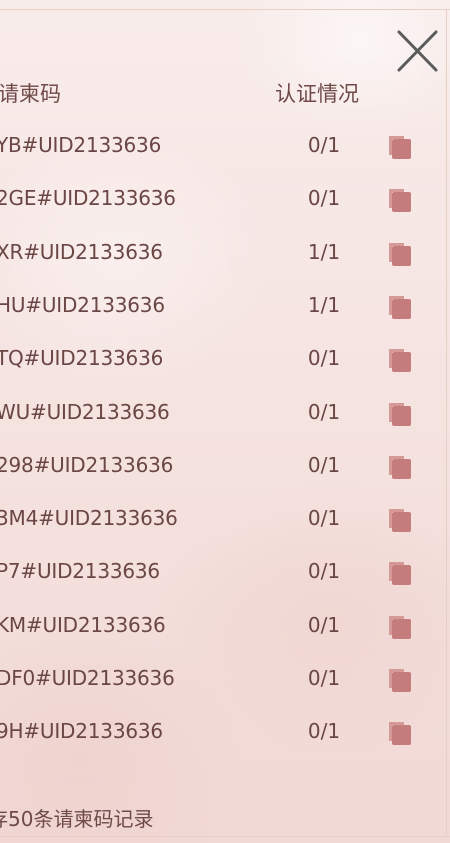 Image resolution: width=450 pixels, height=843 pixels. I want to click on invite-code-text: TQ#UID2133636, so click(82, 358).